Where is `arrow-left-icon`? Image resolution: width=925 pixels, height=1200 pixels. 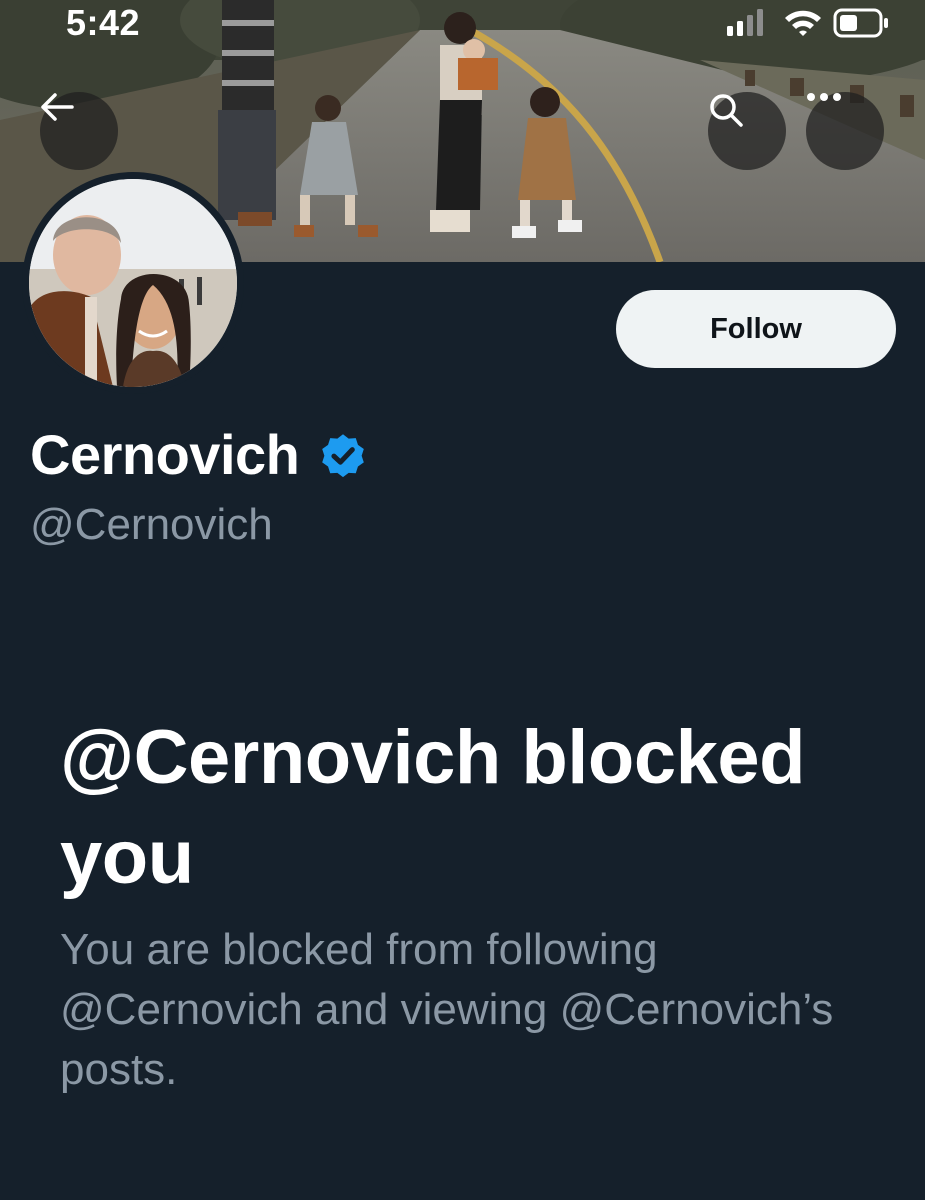
arrow-left-icon is located at coordinates (57, 107).